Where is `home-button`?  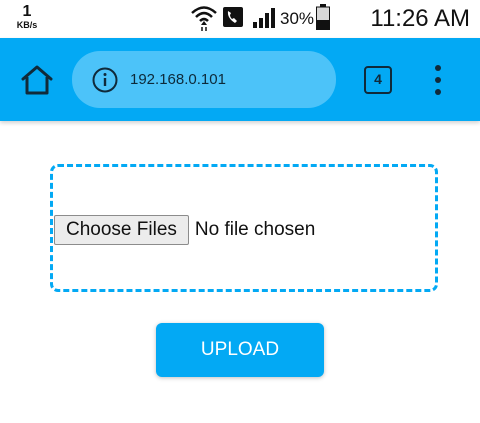 home-button is located at coordinates (37, 80).